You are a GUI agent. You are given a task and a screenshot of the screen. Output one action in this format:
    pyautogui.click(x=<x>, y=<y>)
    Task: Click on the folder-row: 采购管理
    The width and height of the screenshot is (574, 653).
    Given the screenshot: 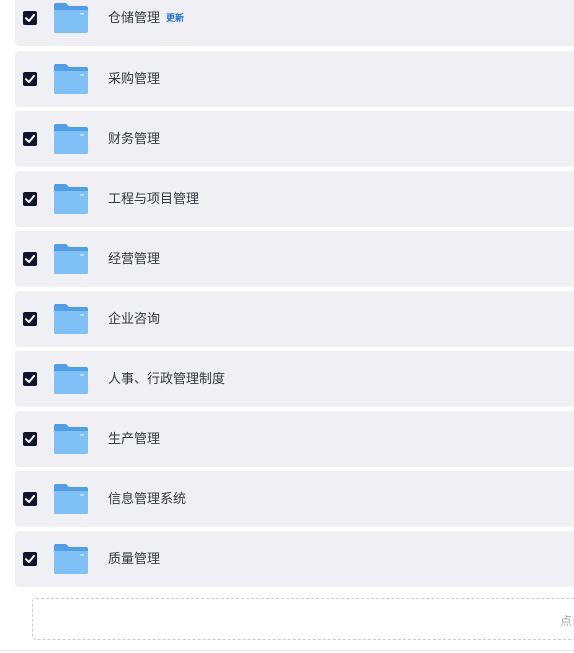 What is the action you would take?
    pyautogui.click(x=294, y=79)
    